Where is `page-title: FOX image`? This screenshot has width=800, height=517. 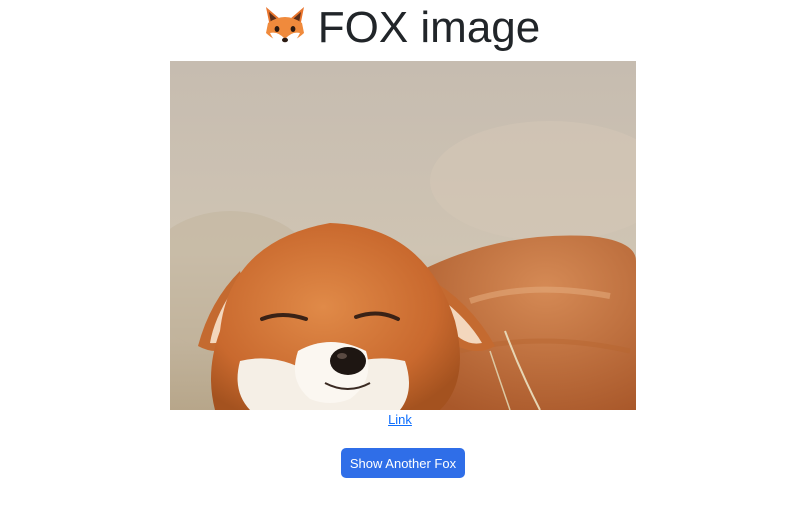 page-title: FOX image is located at coordinates (400, 28).